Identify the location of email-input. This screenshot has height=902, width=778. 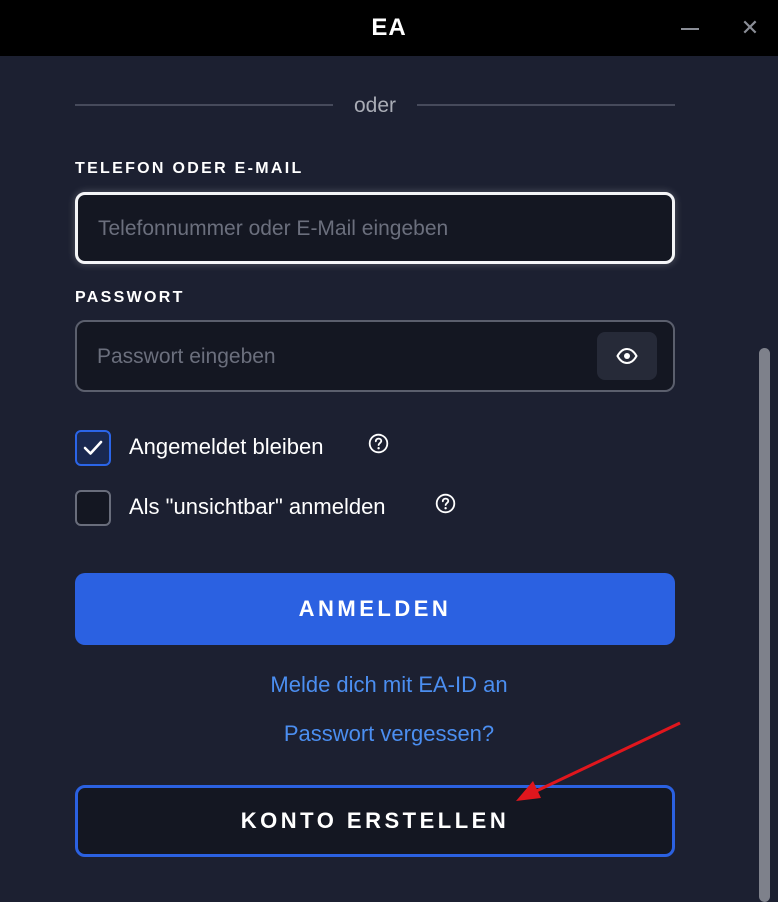
(333, 229).